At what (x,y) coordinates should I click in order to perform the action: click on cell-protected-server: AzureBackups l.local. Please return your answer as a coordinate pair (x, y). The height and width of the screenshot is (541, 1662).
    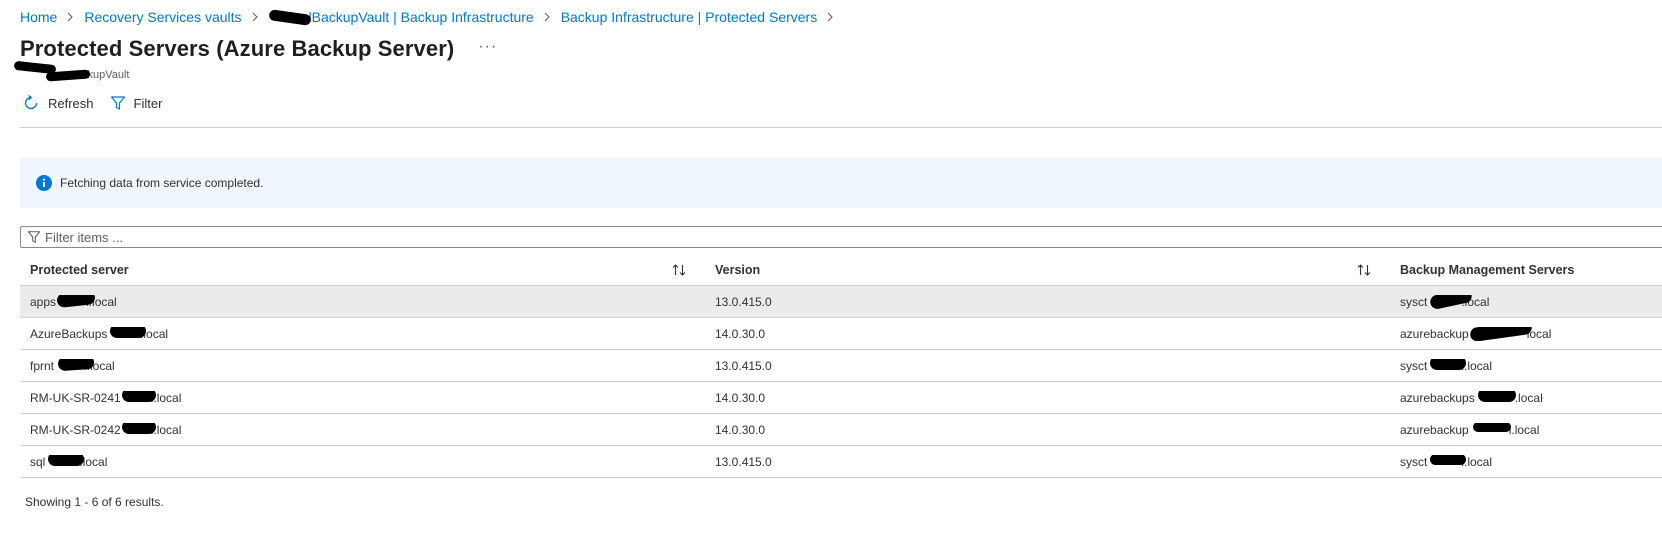
    Looking at the image, I should click on (362, 333).